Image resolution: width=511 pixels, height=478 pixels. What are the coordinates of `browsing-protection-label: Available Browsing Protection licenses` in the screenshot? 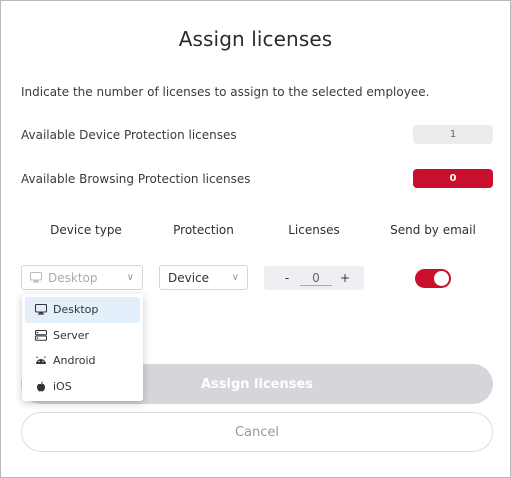 It's located at (136, 179).